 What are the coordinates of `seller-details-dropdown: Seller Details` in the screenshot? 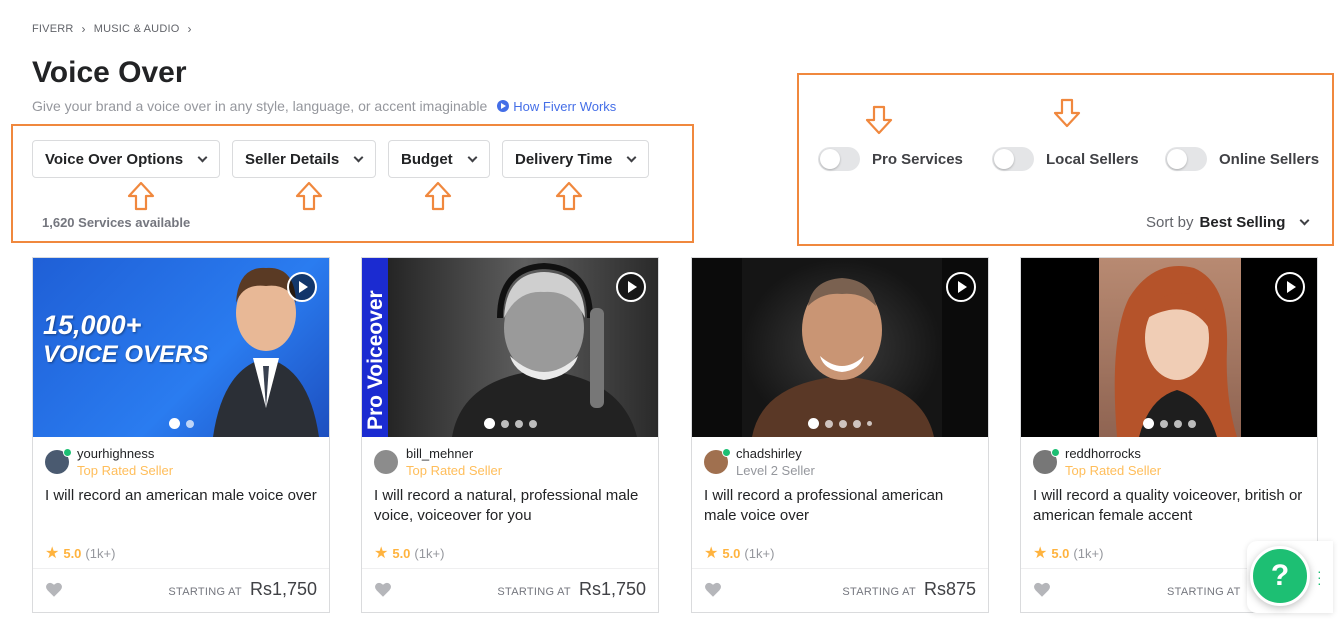 It's located at (304, 159).